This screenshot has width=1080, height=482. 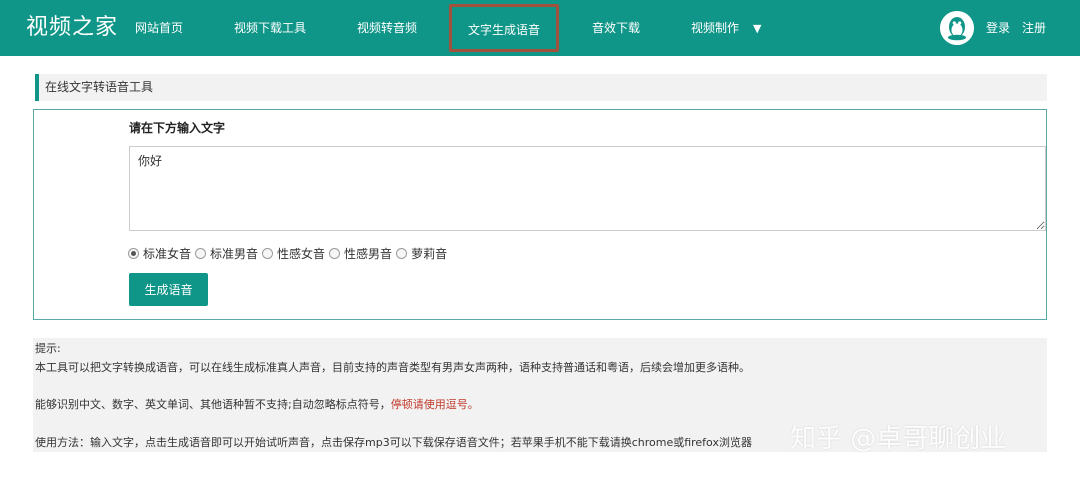 What do you see at coordinates (168, 289) in the screenshot?
I see `generate-speech-button: 生成语音` at bounding box center [168, 289].